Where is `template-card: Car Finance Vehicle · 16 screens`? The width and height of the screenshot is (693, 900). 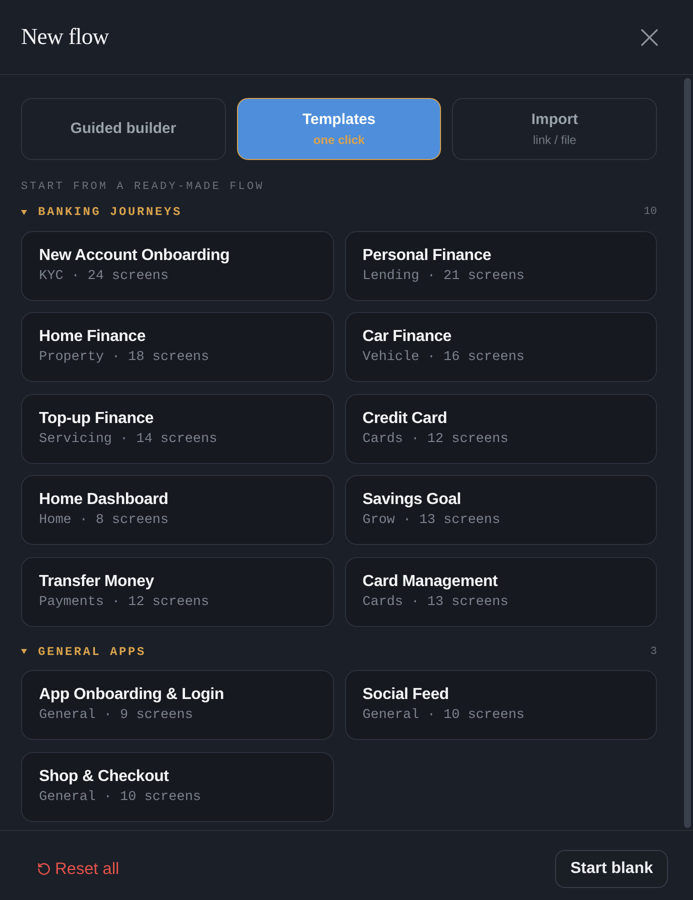 template-card: Car Finance Vehicle · 16 screens is located at coordinates (500, 347).